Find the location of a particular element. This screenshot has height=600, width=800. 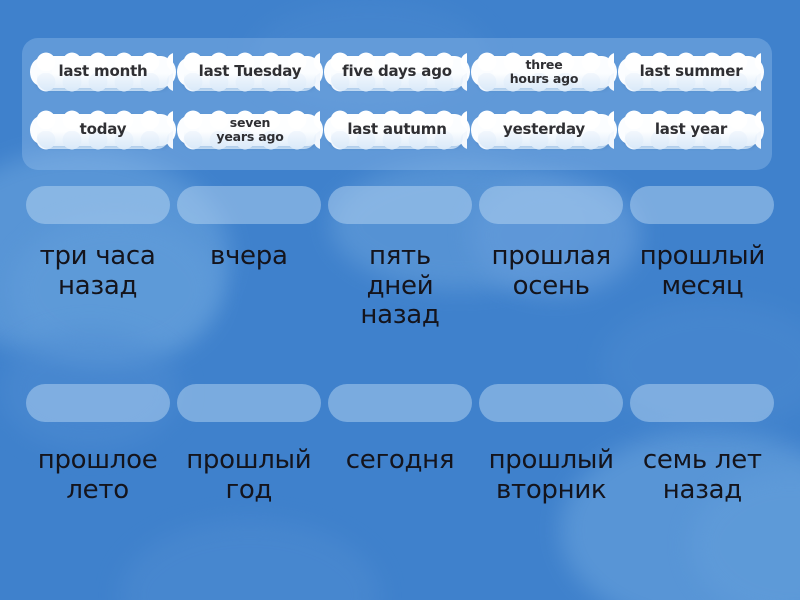

word-tile-label: last autumn is located at coordinates (397, 129).